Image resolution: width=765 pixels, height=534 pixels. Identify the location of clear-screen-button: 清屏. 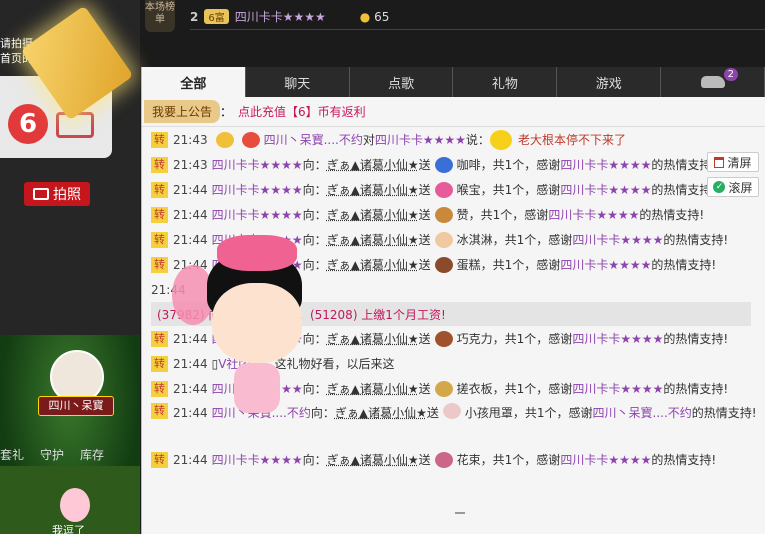
(733, 162).